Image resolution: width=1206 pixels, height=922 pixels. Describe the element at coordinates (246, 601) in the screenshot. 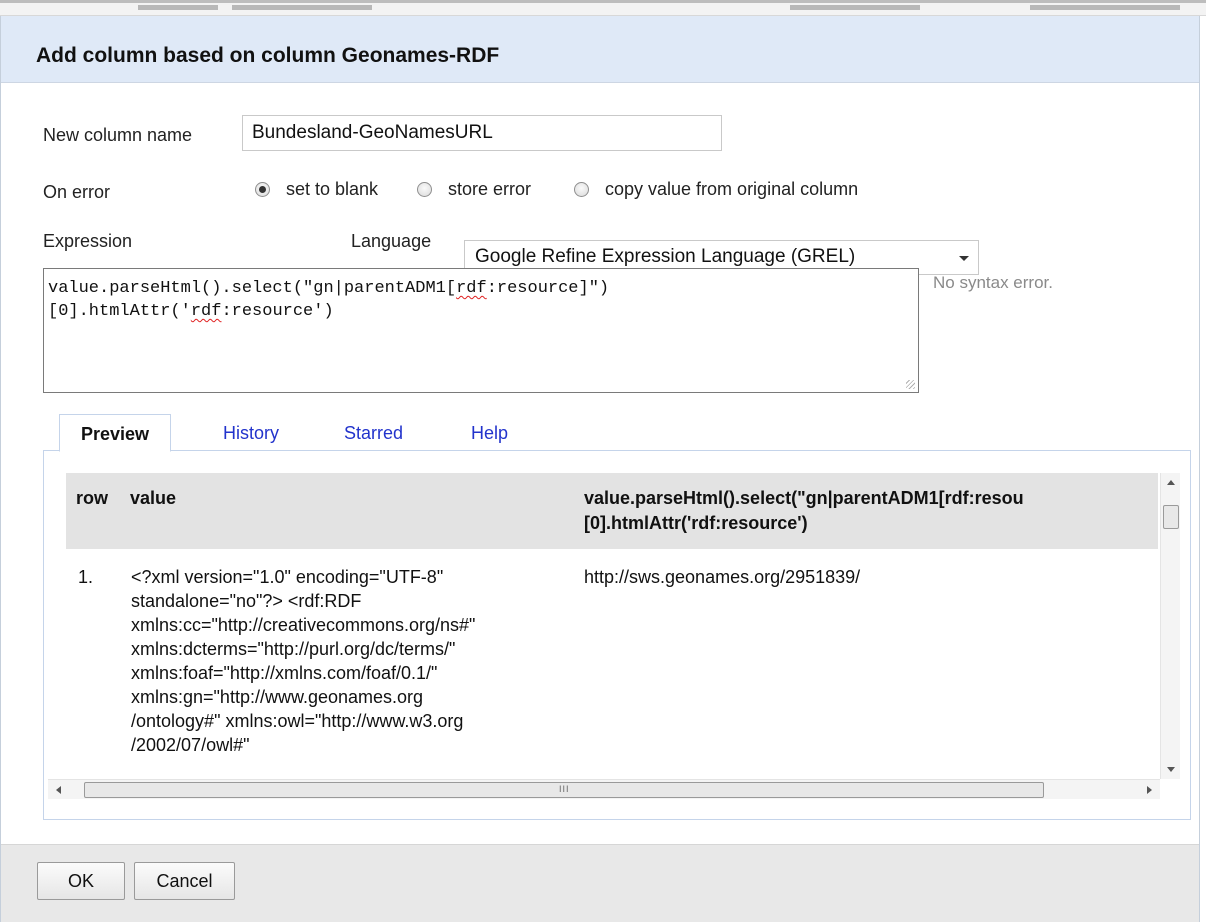

I see `value-line: standalone="no"?> <rdf:RDF` at that location.